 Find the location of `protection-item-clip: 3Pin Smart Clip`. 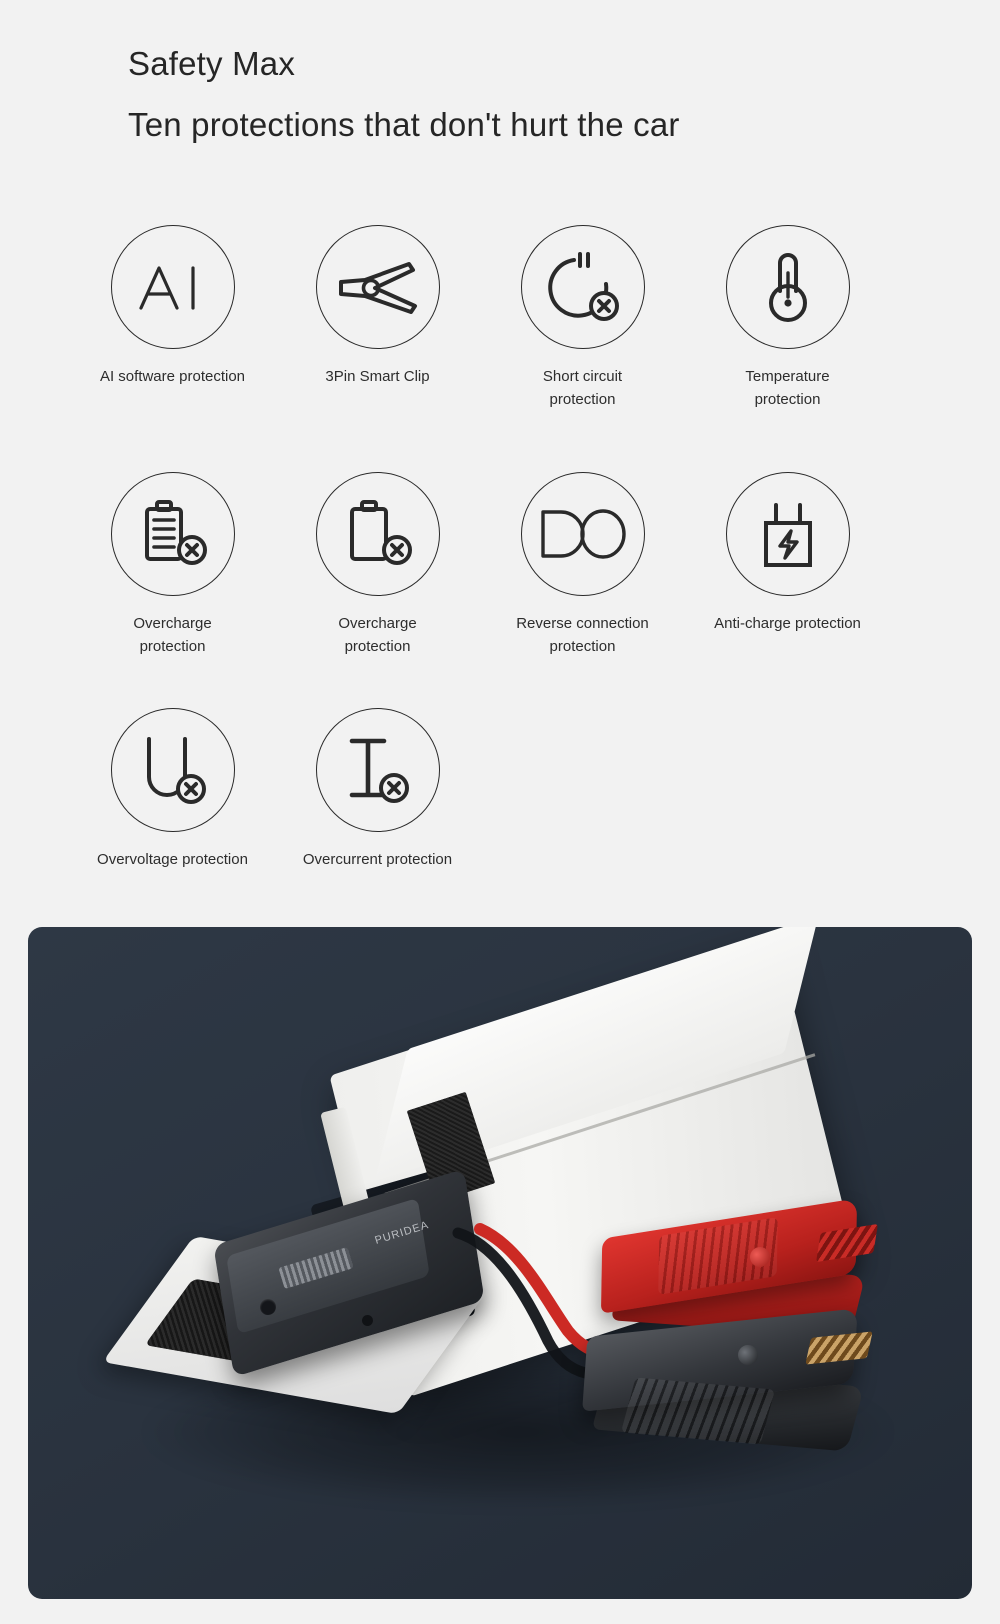

protection-item-clip: 3Pin Smart Clip is located at coordinates (377, 318).